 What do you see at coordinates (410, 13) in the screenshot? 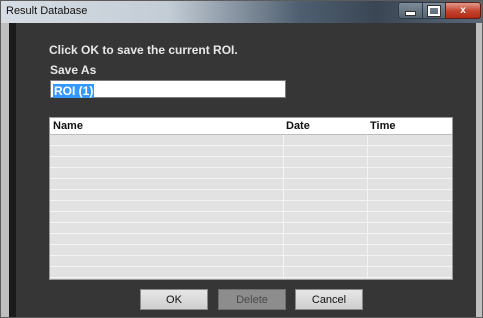
I see `minimize-icon` at bounding box center [410, 13].